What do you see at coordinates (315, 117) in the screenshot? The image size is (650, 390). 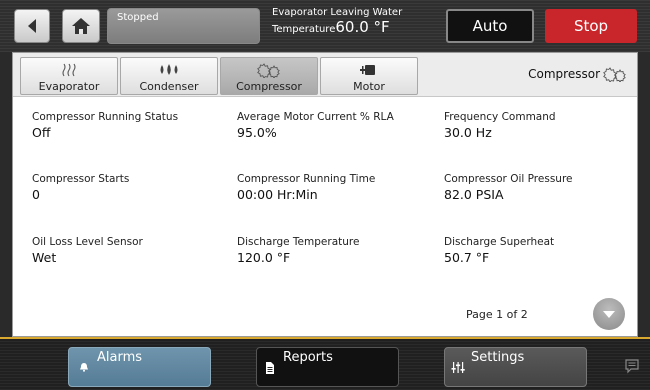 I see `field-label: Average Motor Current % RLA` at bounding box center [315, 117].